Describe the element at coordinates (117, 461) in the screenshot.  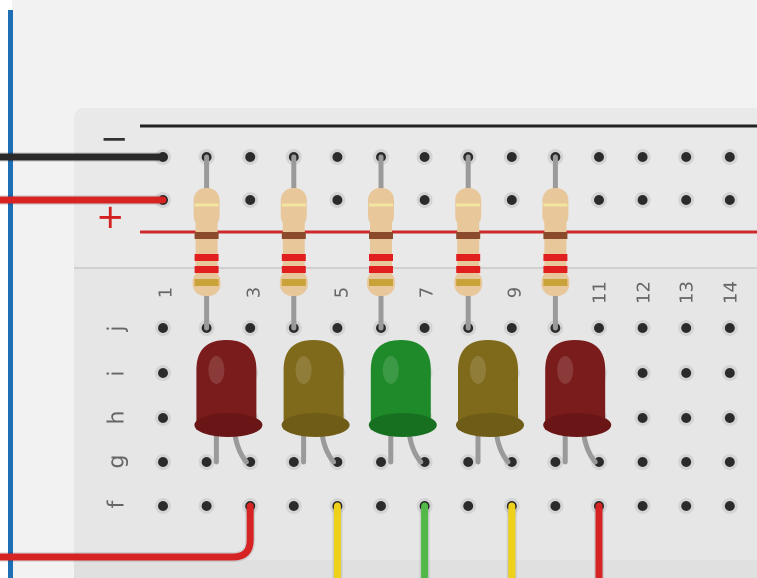
I see `row-label-g: g` at that location.